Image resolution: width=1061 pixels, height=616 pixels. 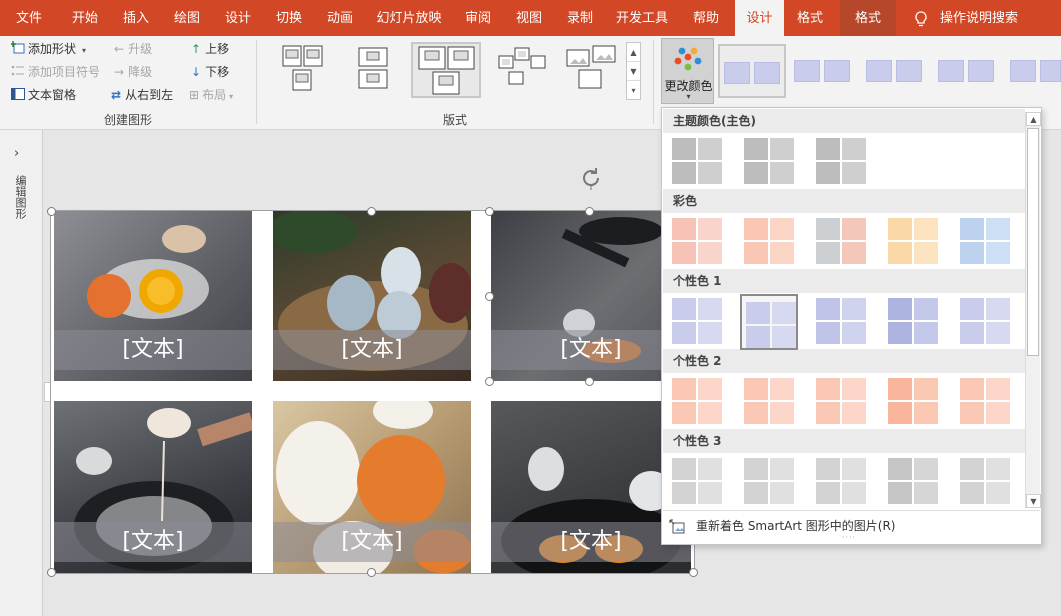 What do you see at coordinates (16, 153) in the screenshot?
I see `expand-chevron-icon: ›` at bounding box center [16, 153].